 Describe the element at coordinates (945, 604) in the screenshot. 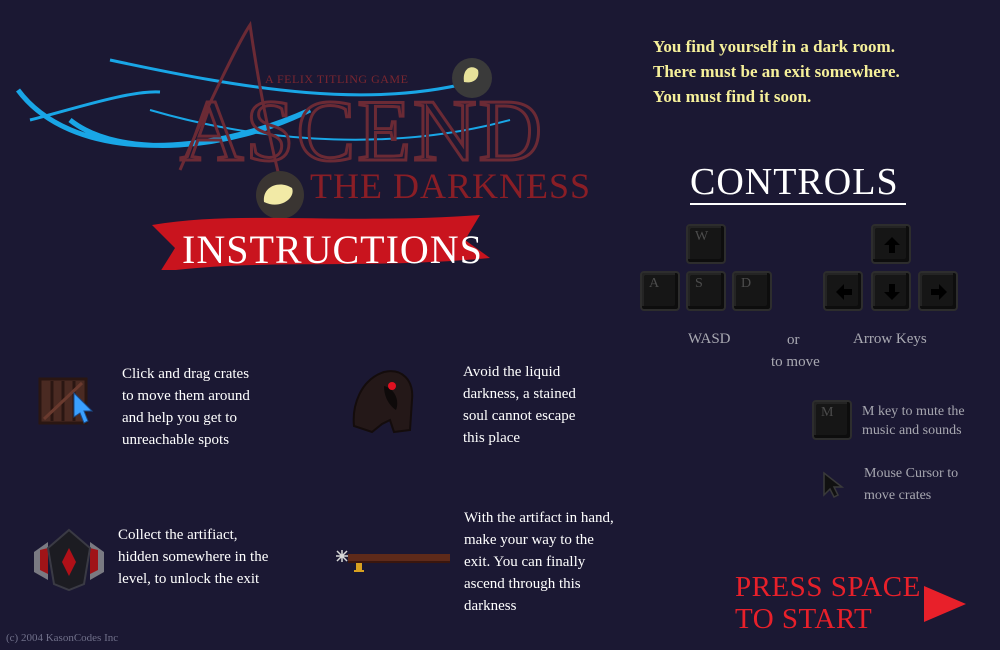

I see `start-arrow-icon` at that location.